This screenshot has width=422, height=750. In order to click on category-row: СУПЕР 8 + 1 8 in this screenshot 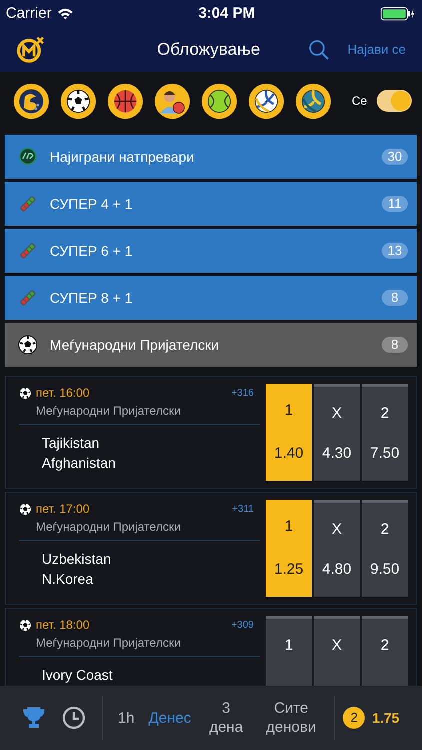, I will do `click(211, 298)`.